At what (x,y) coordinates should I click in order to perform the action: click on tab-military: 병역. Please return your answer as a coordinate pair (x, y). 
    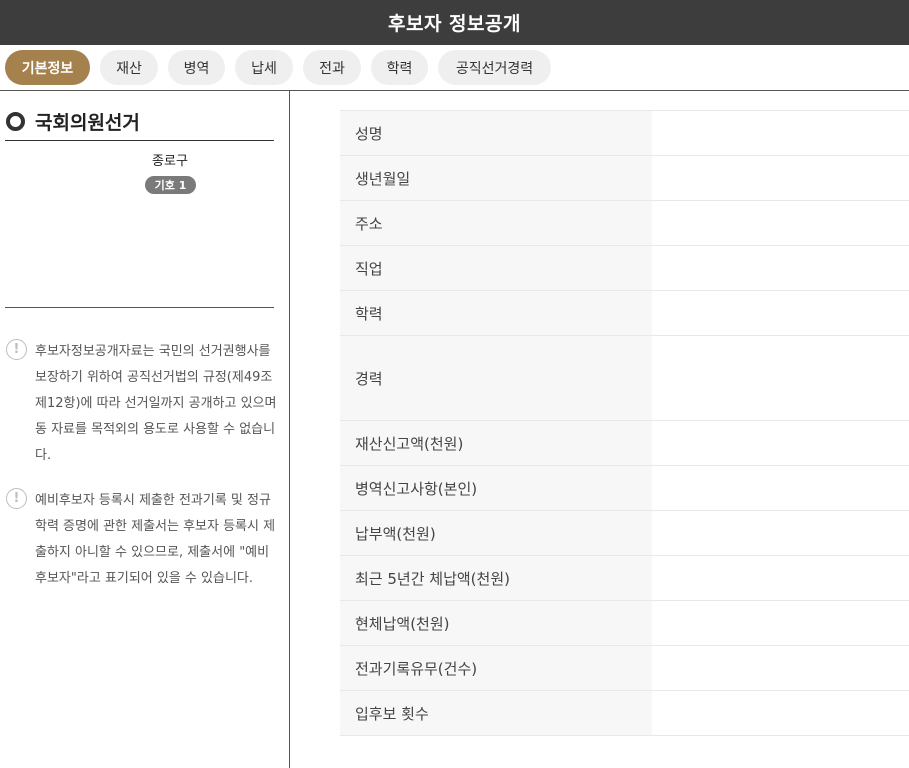
    Looking at the image, I should click on (196, 67).